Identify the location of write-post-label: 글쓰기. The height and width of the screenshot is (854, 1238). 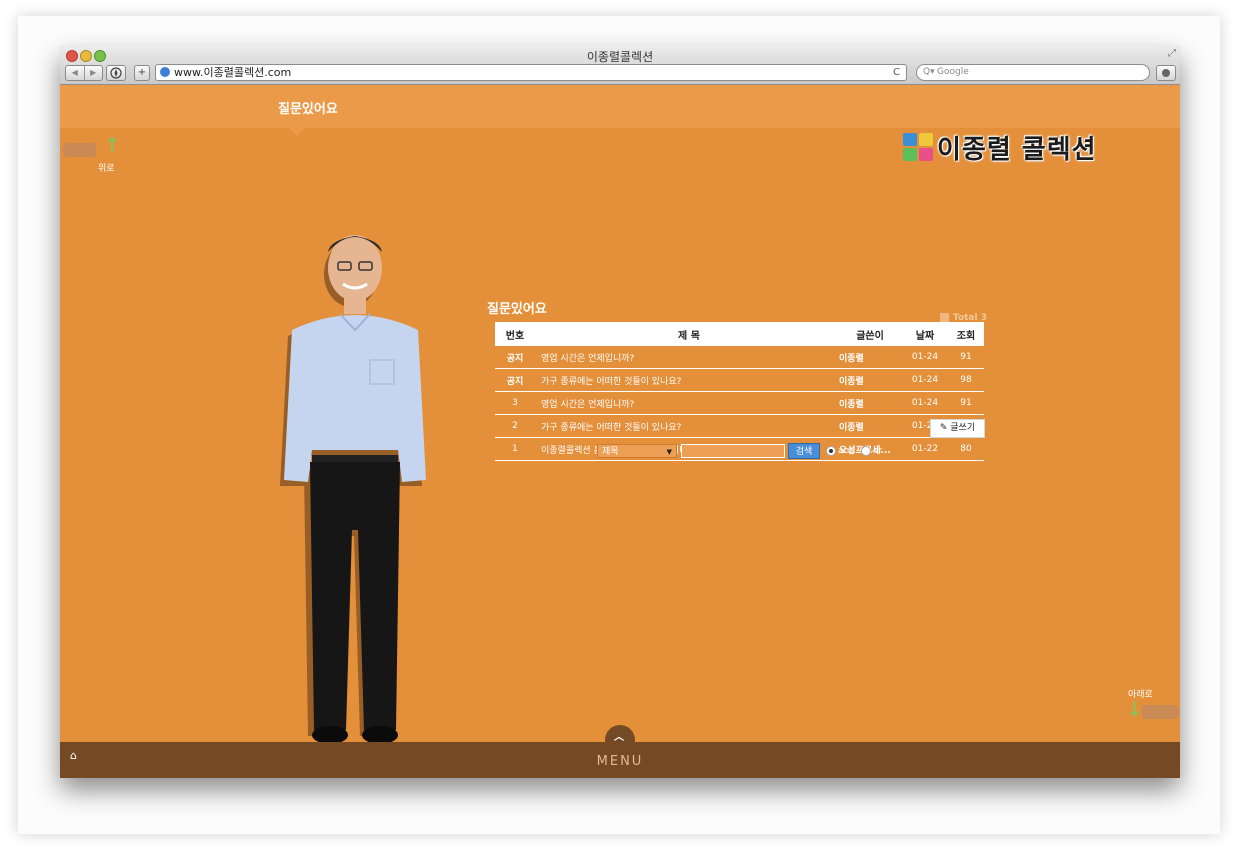
(963, 428).